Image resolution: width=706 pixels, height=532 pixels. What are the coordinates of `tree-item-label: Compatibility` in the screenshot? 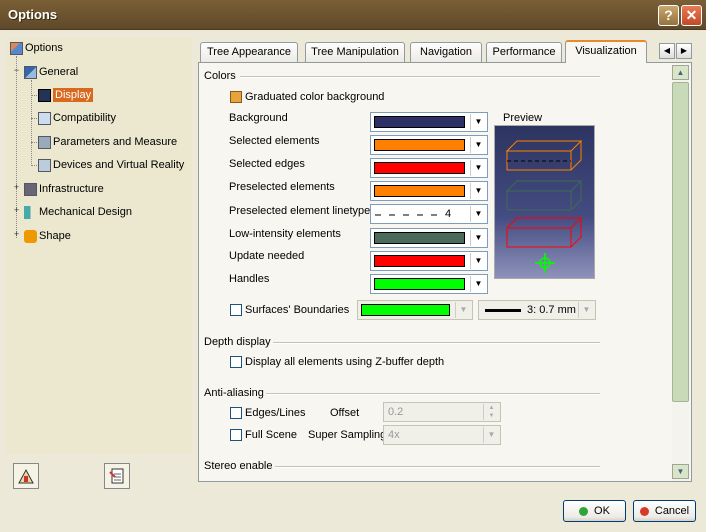 It's located at (84, 118).